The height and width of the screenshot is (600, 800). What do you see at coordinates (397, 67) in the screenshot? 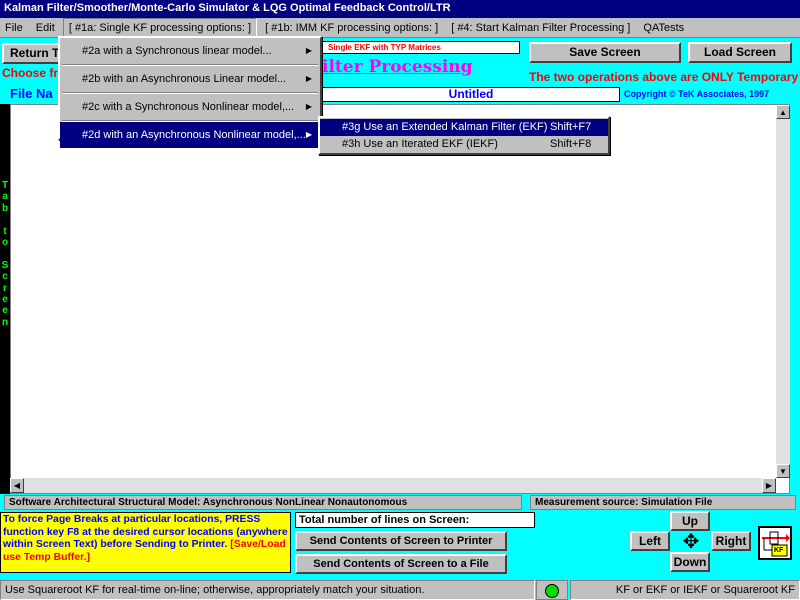
I see `filter-processing-heading: ilter Processing` at bounding box center [397, 67].